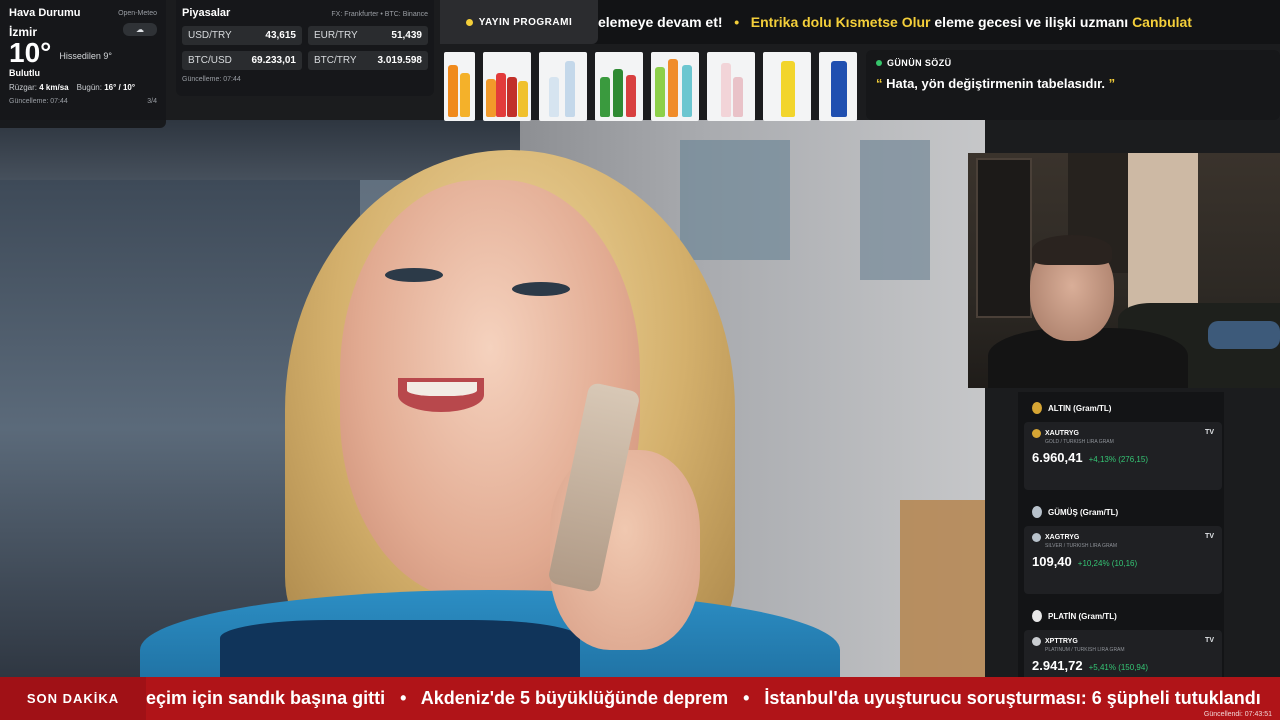 The image size is (1280, 720). Describe the element at coordinates (1062, 537) in the screenshot. I see `metal-symbol: XAGTRYG` at that location.